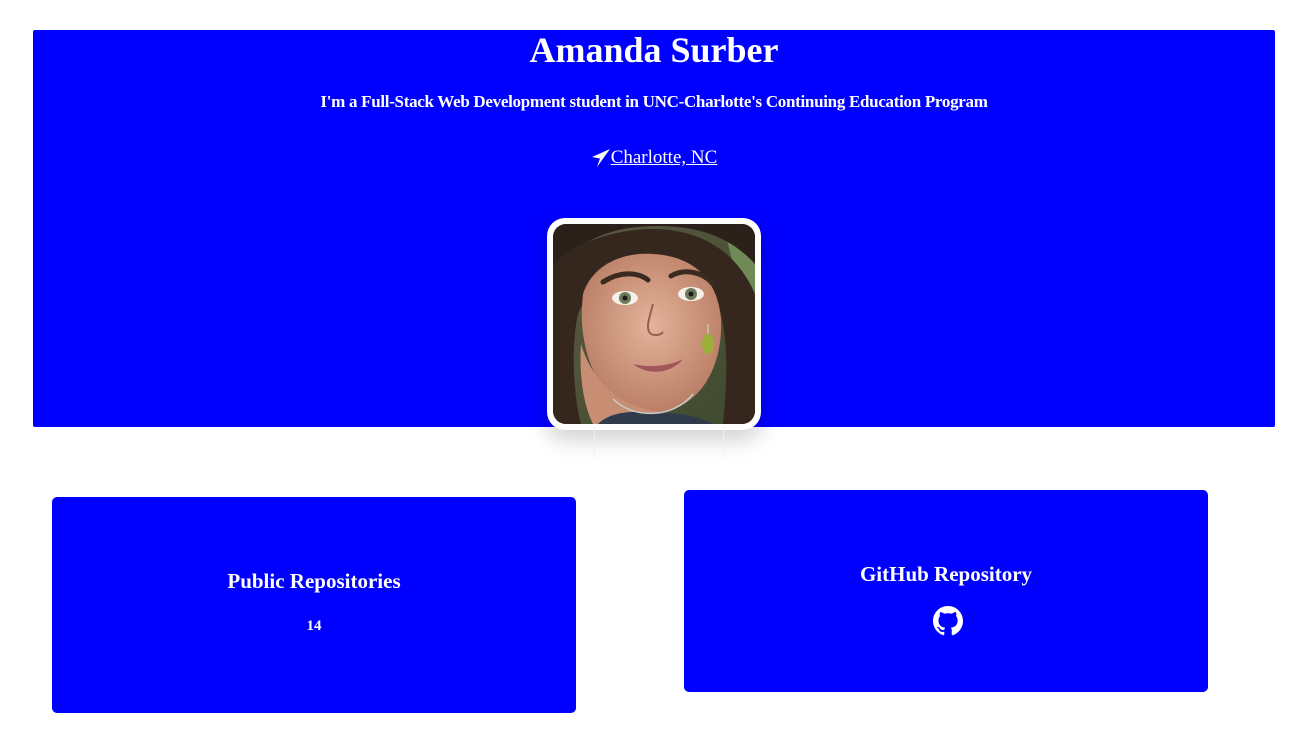 This screenshot has width=1297, height=745. I want to click on location-arrow-icon, so click(601, 158).